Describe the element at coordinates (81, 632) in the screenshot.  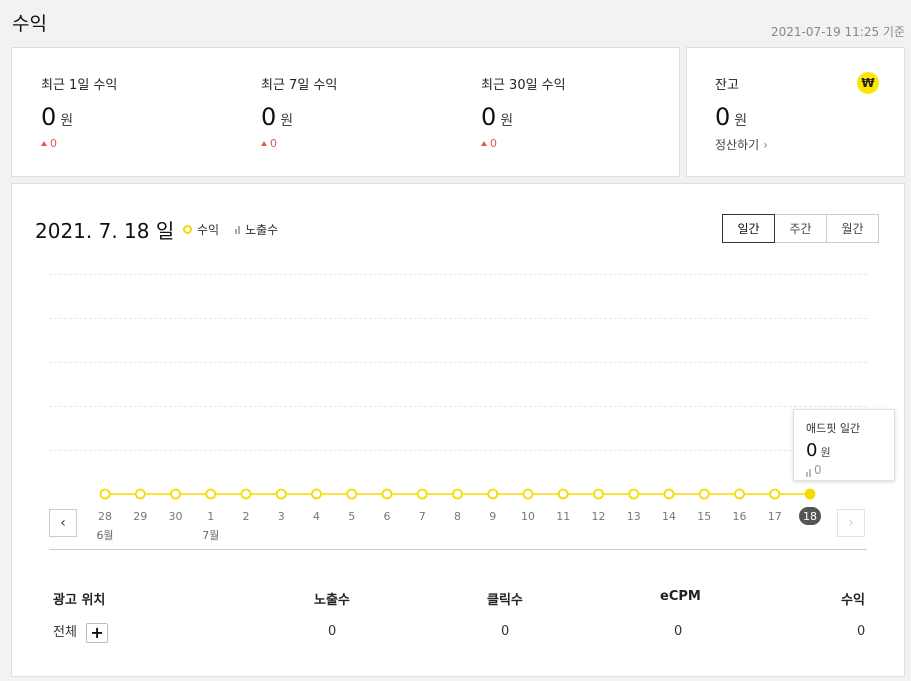
I see `table-row: 전체 +` at that location.